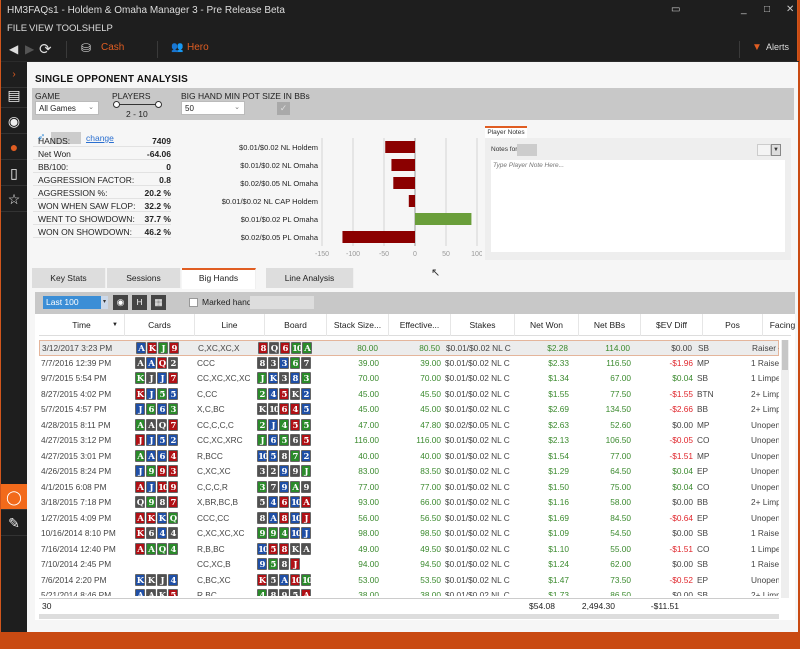 The height and width of the screenshot is (649, 800). Describe the element at coordinates (173, 440) in the screenshot. I see `playing-card: 2` at that location.